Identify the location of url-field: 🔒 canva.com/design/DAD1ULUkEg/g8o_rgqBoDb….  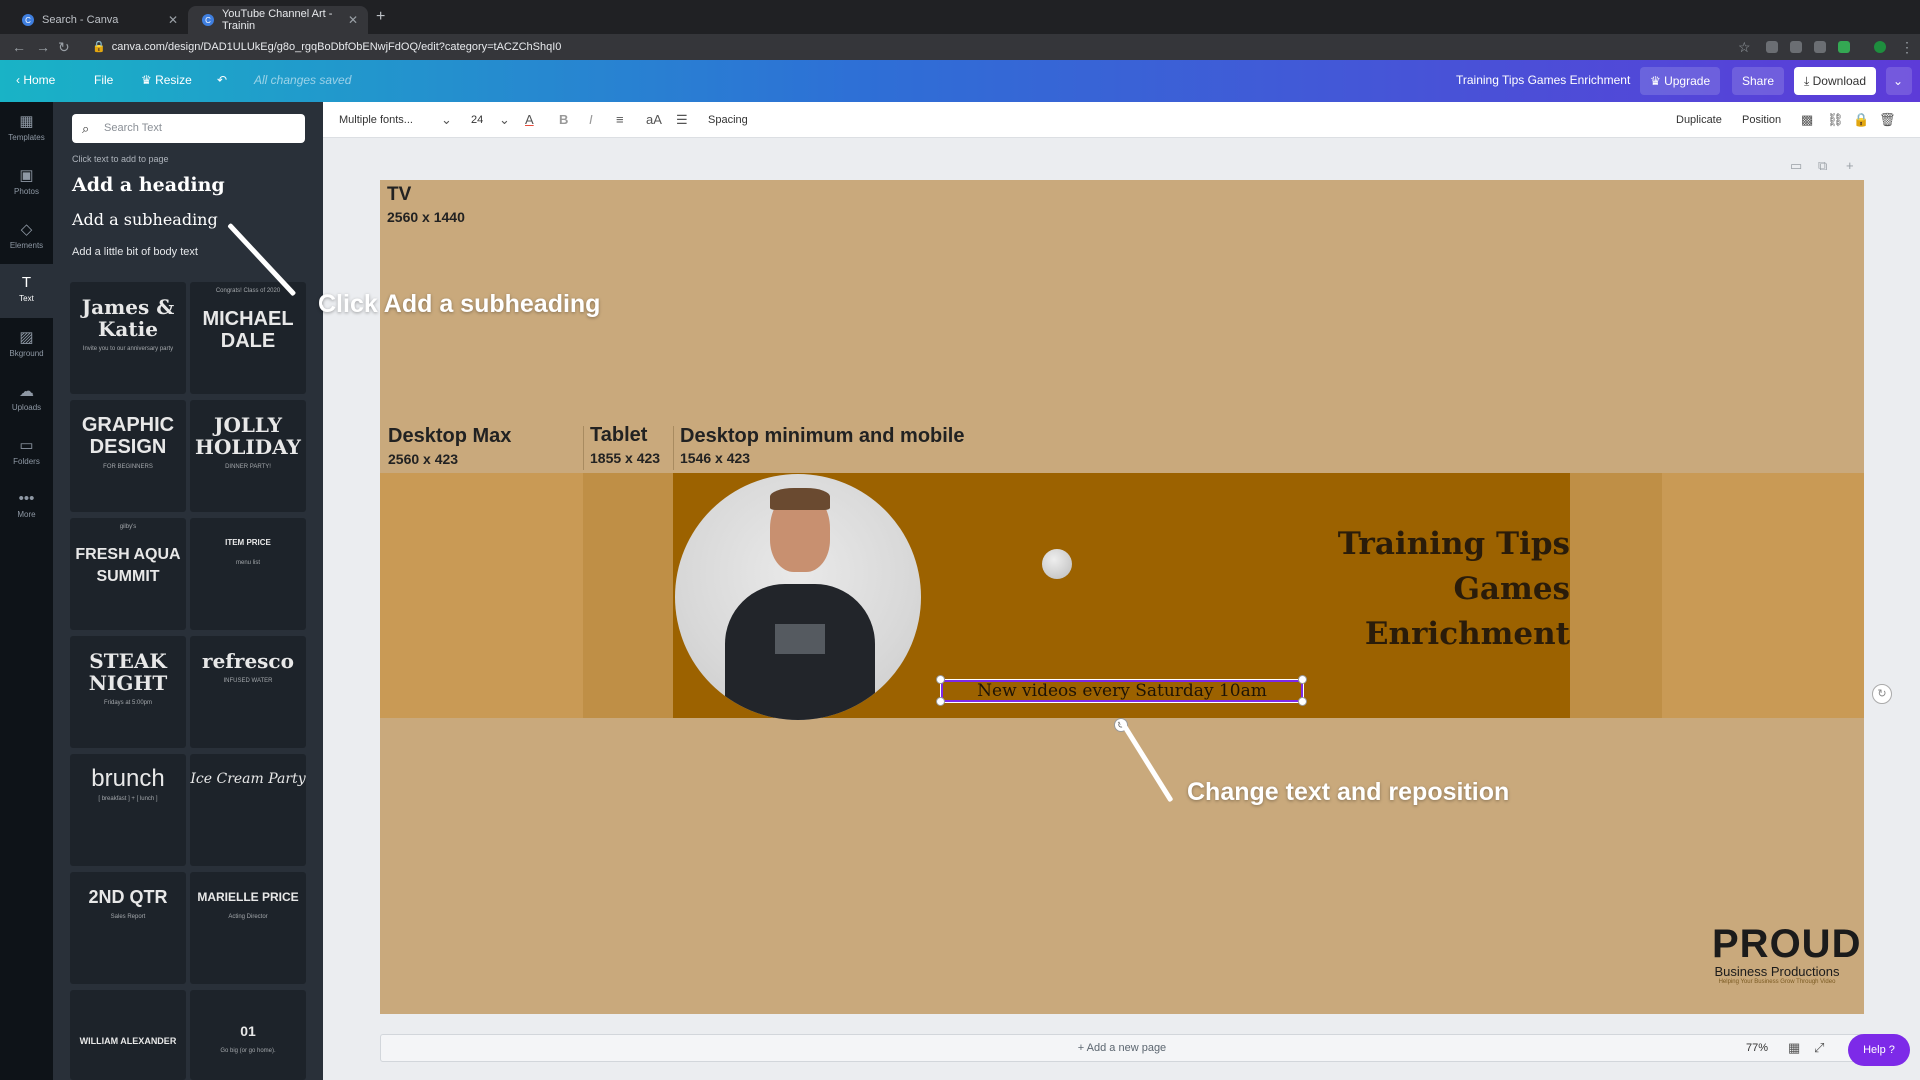
(912, 47).